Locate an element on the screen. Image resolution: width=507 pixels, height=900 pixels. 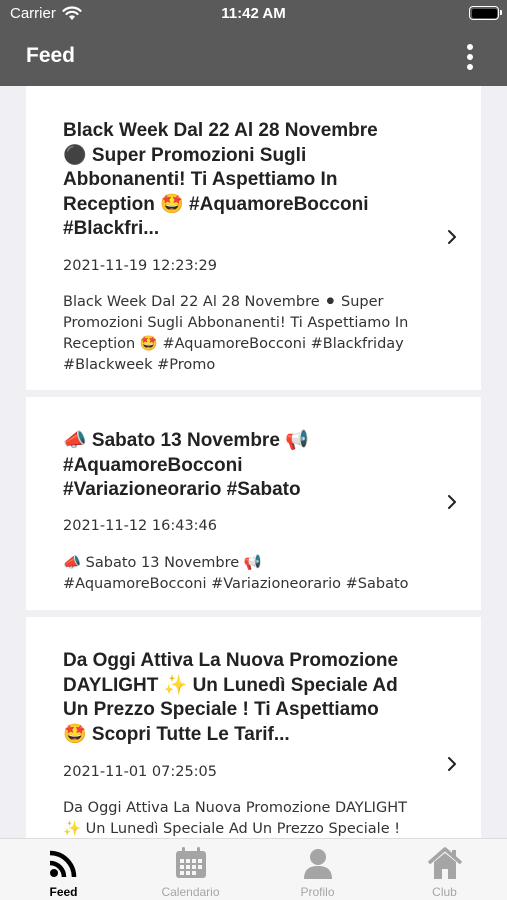
tab-label: Feed is located at coordinates (63, 892).